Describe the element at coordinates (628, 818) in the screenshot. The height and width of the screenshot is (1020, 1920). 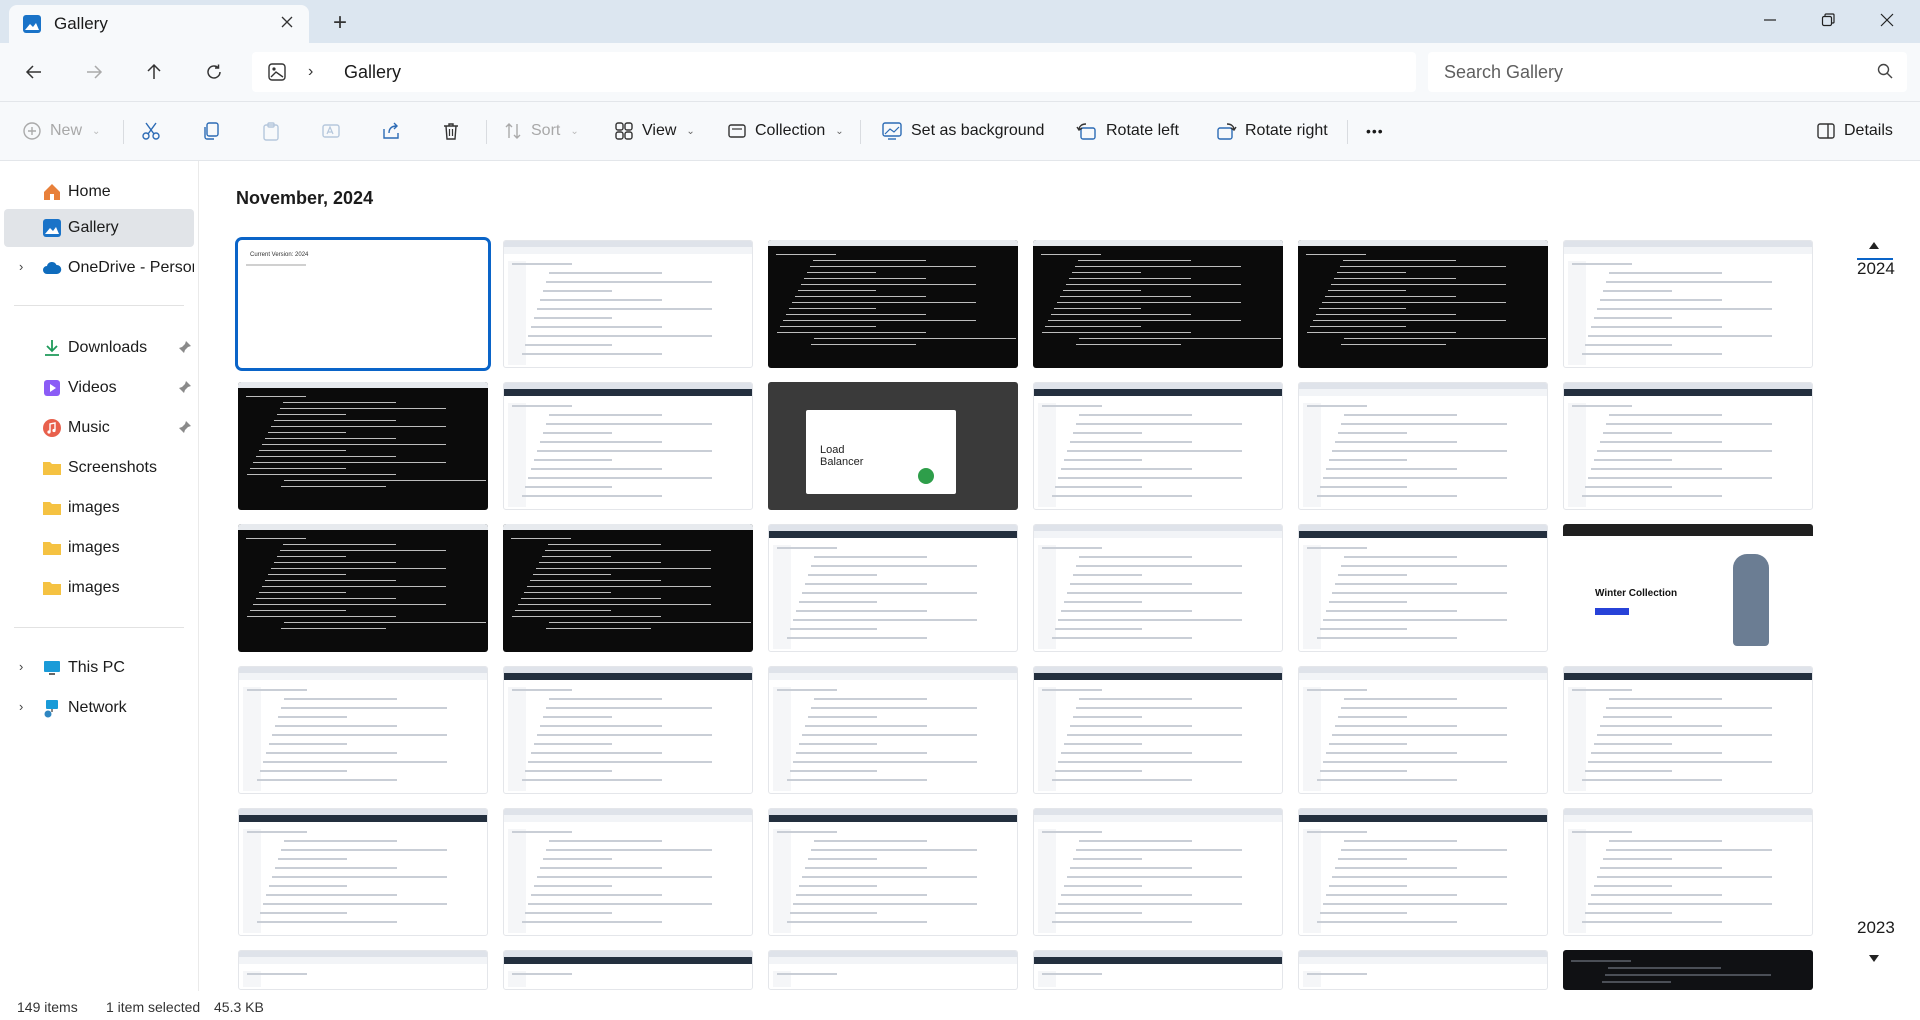
I see `thumbnail-toolbar` at that location.